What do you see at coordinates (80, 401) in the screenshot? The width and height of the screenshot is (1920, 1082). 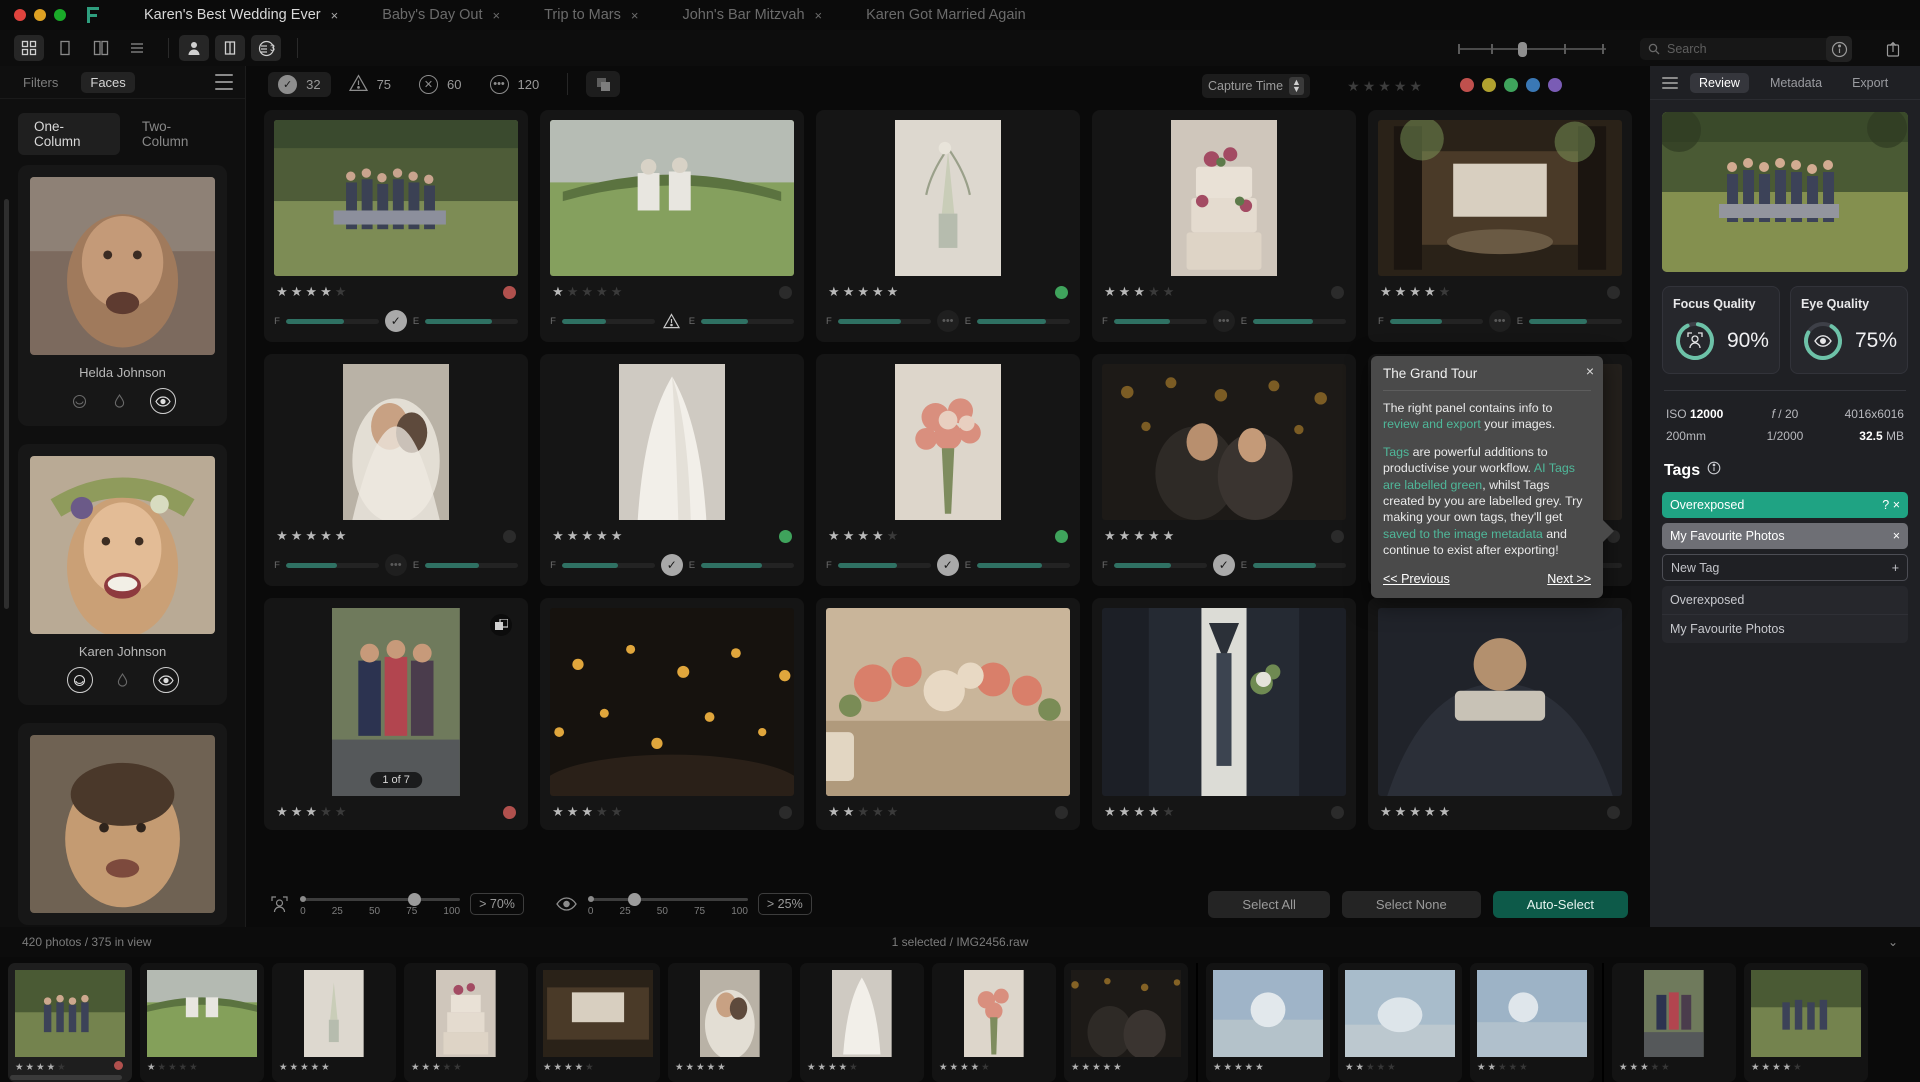 I see `face-tag-icon` at bounding box center [80, 401].